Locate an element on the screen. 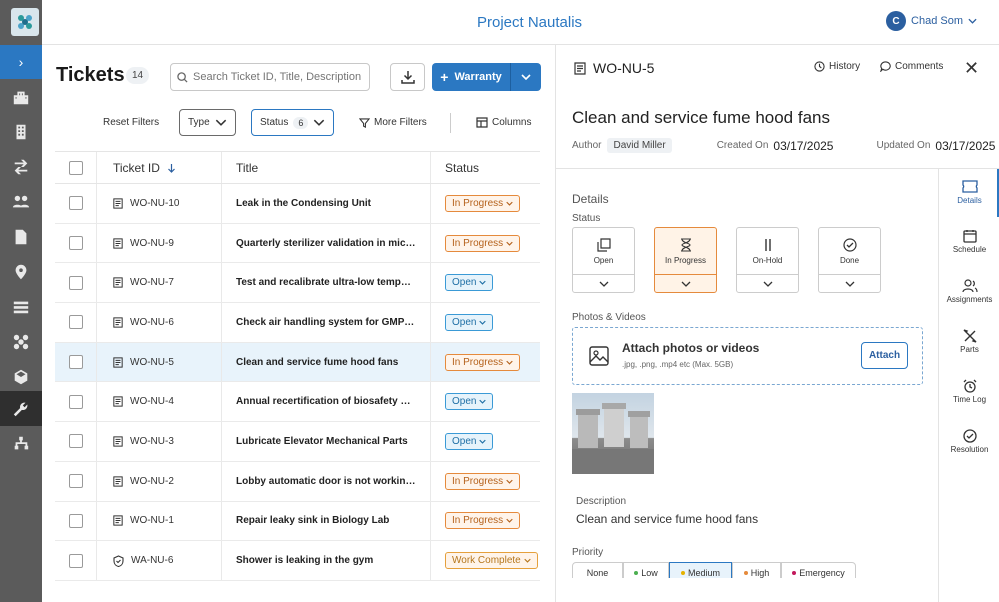  download-button is located at coordinates (407, 77).